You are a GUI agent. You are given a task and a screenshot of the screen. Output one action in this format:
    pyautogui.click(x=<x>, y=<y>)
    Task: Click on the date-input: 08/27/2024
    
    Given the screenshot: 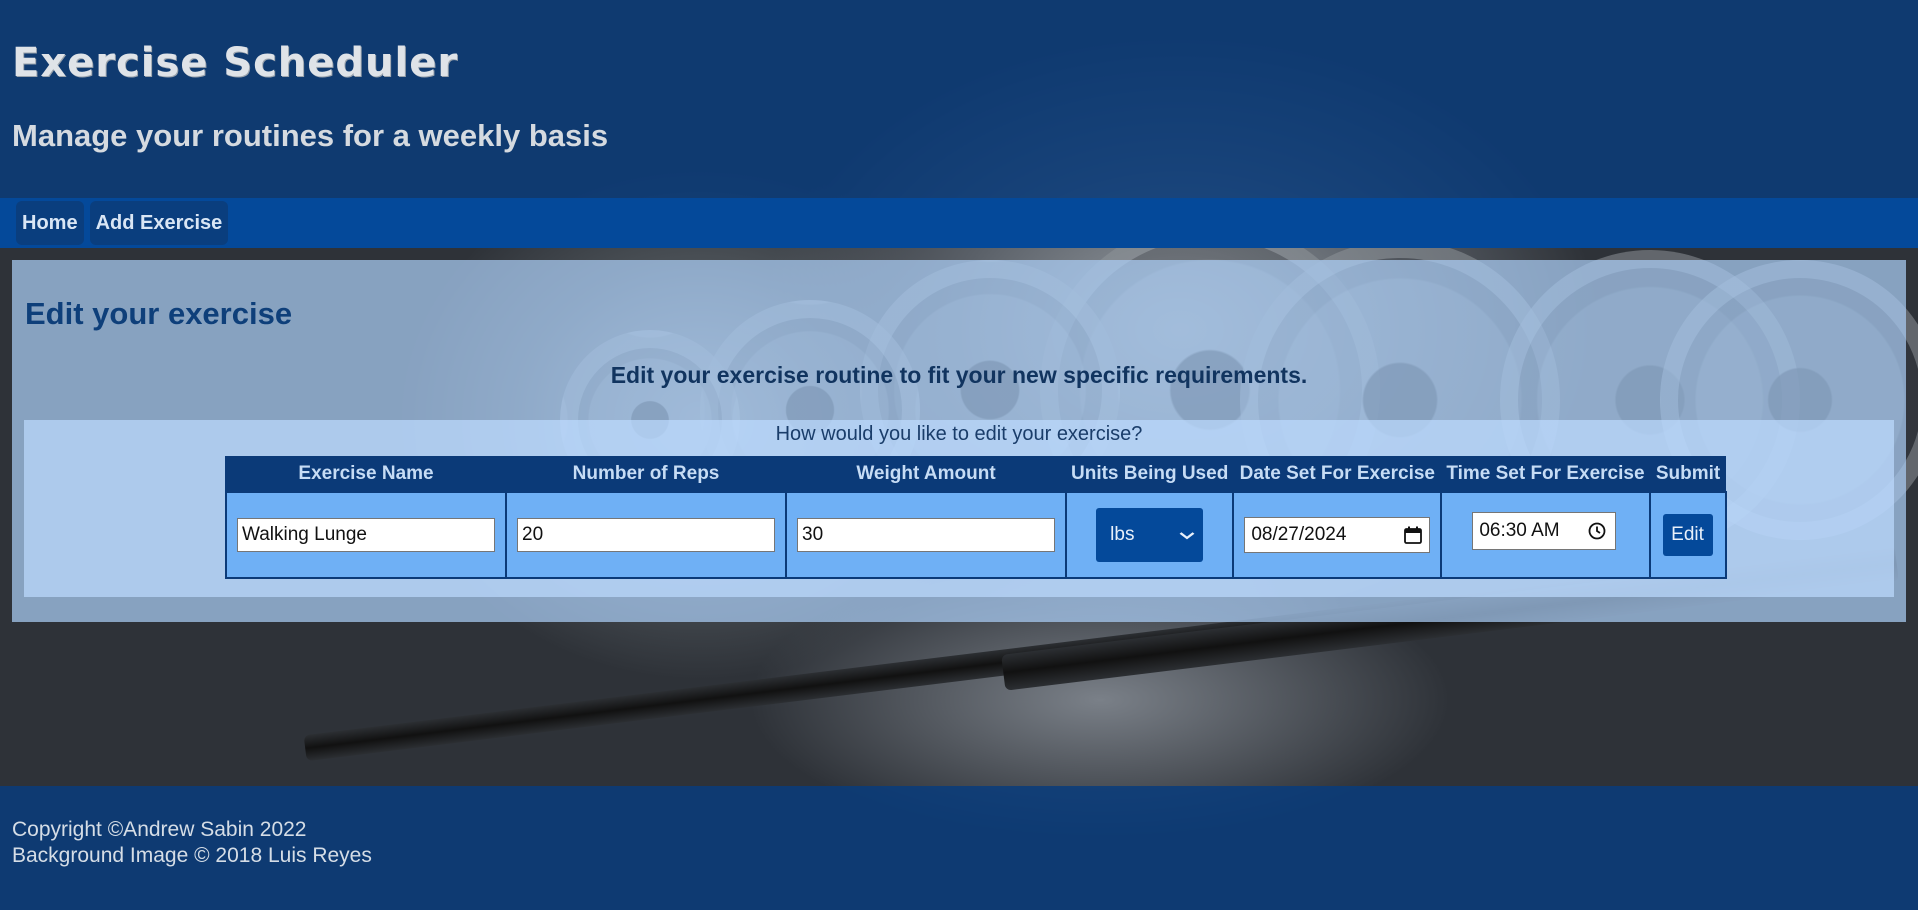 What is the action you would take?
    pyautogui.click(x=1337, y=535)
    